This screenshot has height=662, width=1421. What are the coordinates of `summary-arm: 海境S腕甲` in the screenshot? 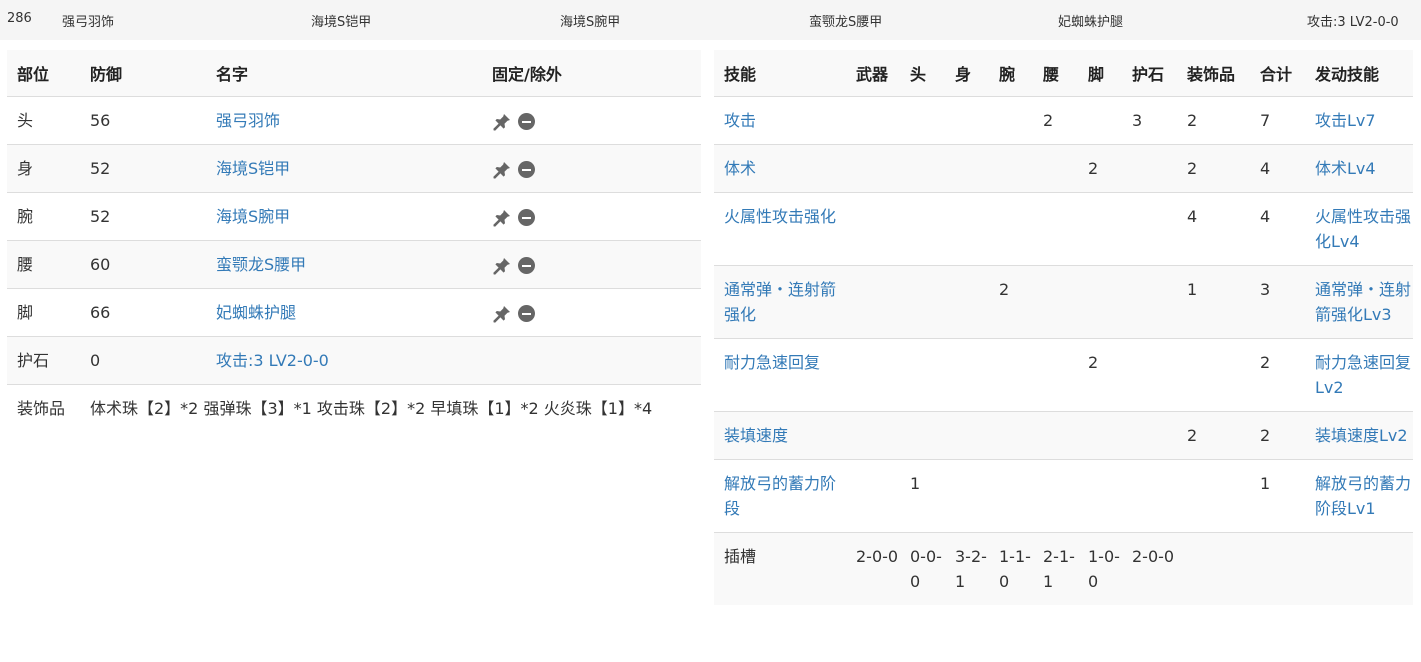 It's located at (590, 22).